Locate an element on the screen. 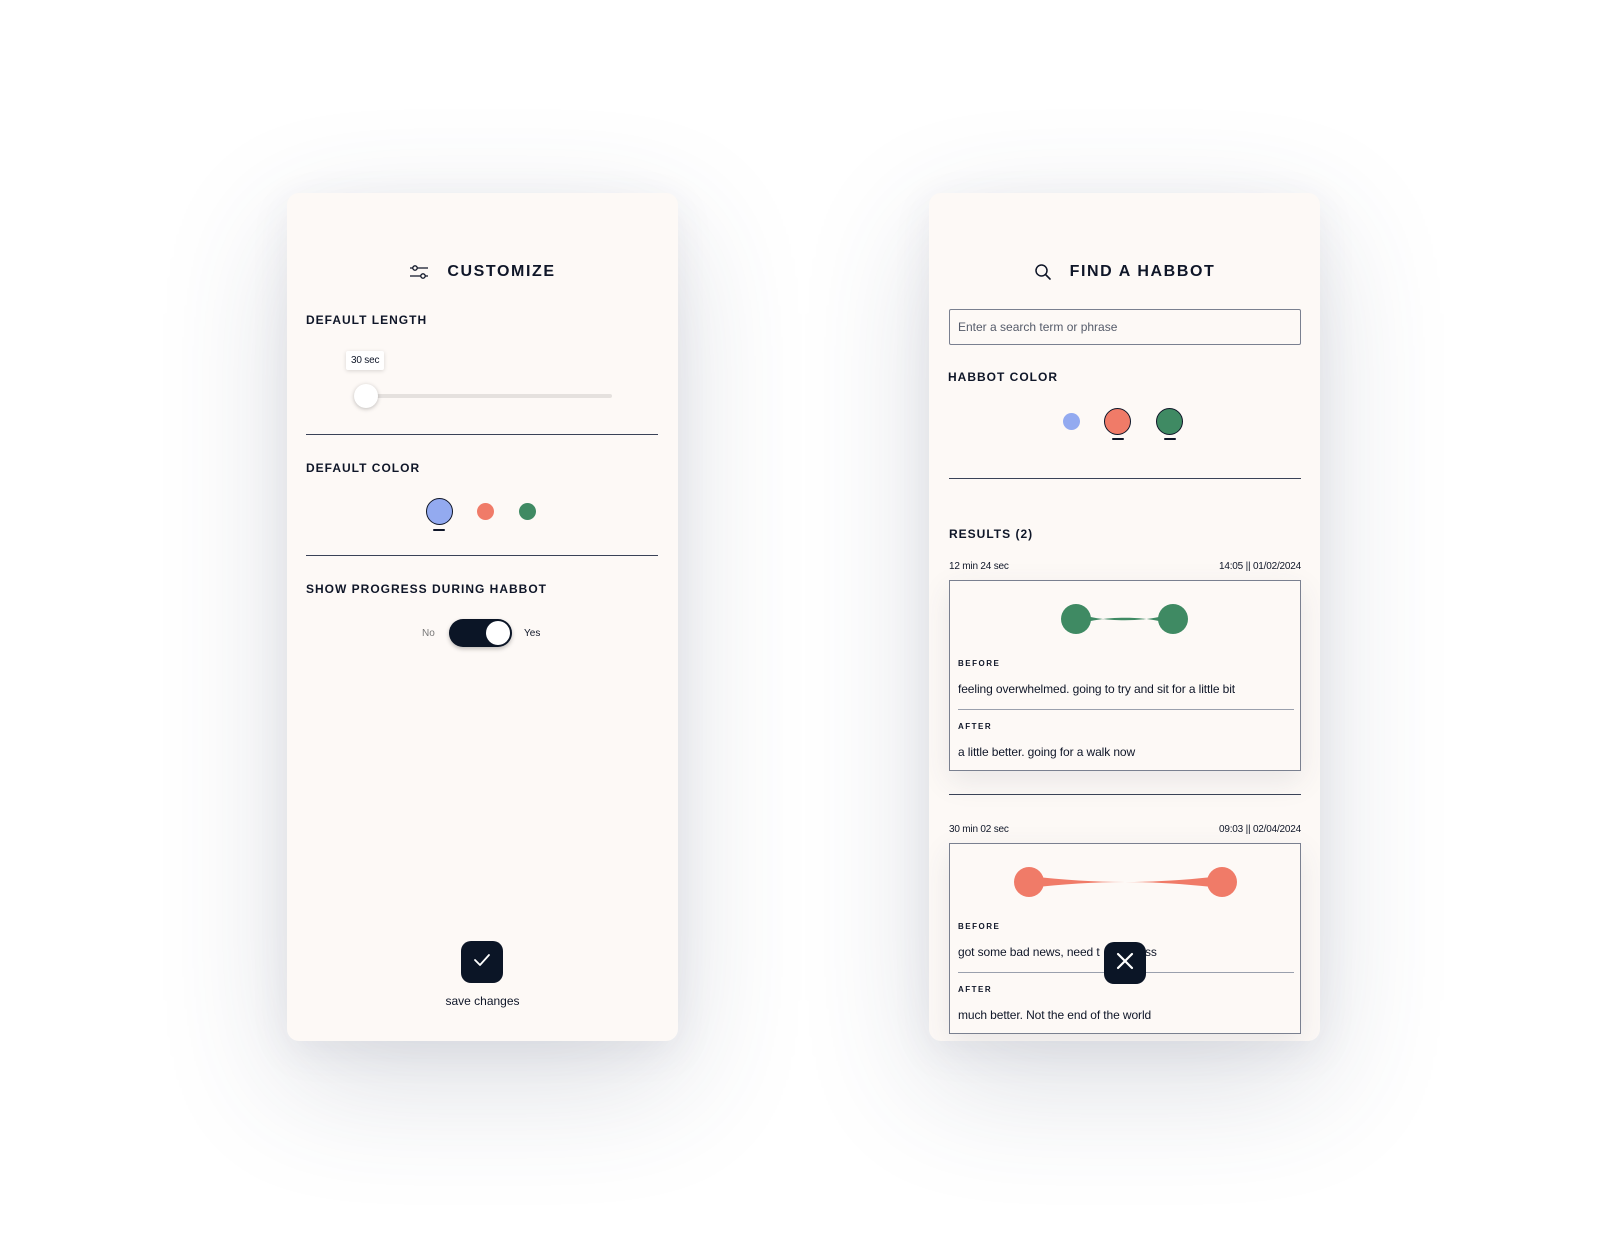  result-meta: 30 min 02 sec 09:03 || 02/04/2024 is located at coordinates (1125, 829).